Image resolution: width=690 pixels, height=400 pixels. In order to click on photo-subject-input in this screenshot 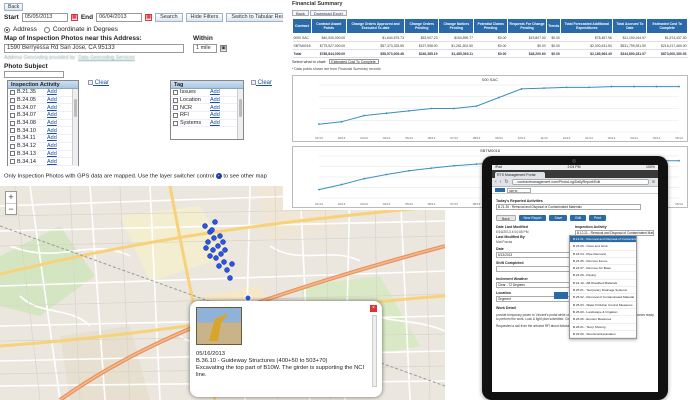, I will do `click(34, 74)`.